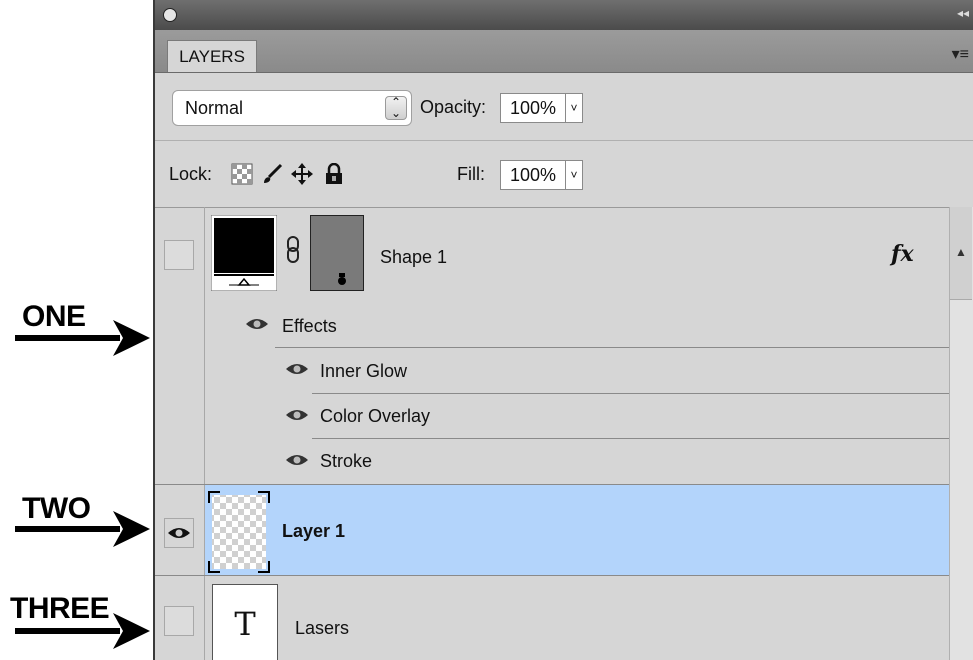 This screenshot has height=660, width=973. I want to click on tab-strip: LAYERS ▾≡, so click(564, 51).